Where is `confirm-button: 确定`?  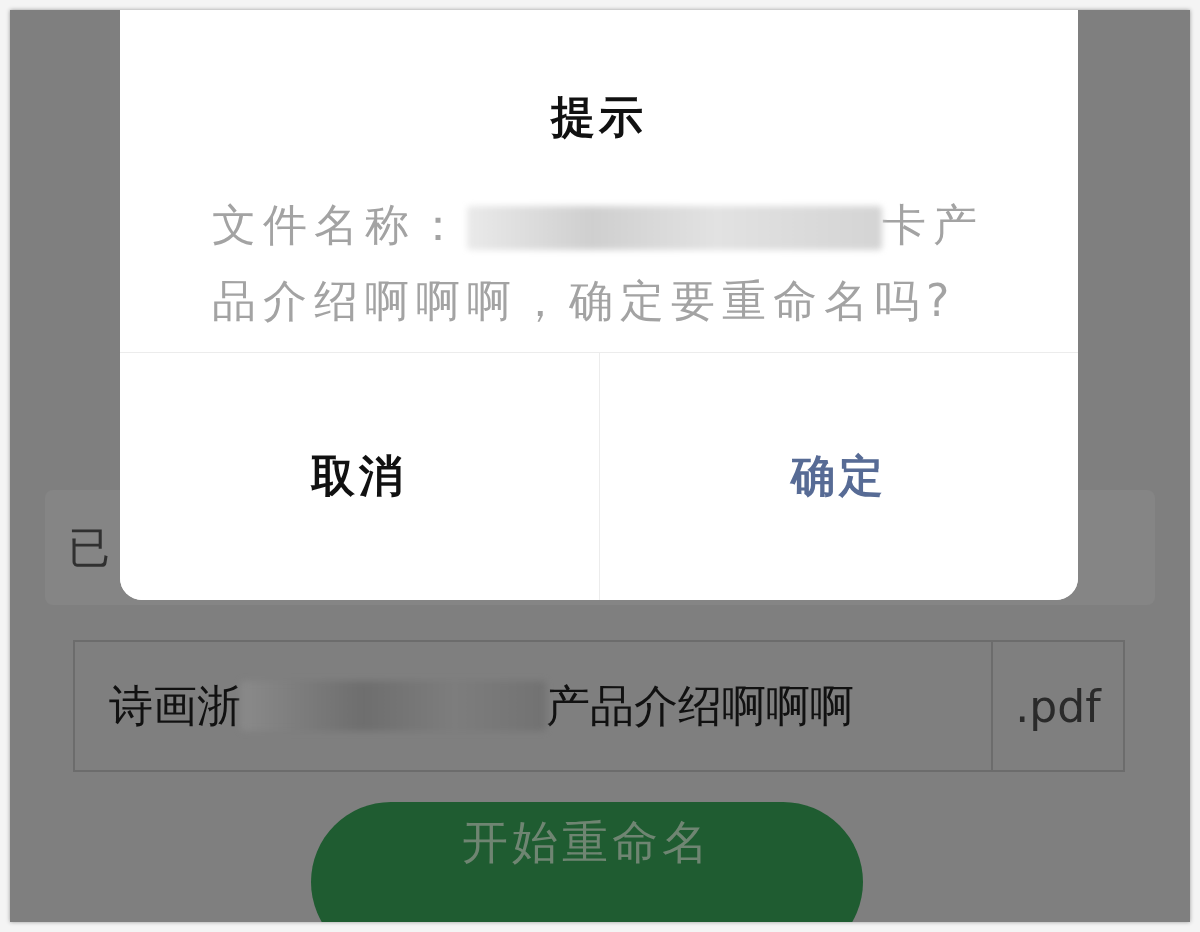
confirm-button: 确定 is located at coordinates (838, 476).